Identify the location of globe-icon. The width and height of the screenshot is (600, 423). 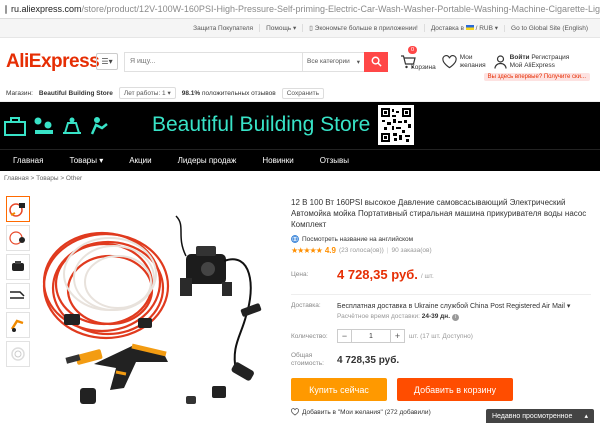
(295, 239).